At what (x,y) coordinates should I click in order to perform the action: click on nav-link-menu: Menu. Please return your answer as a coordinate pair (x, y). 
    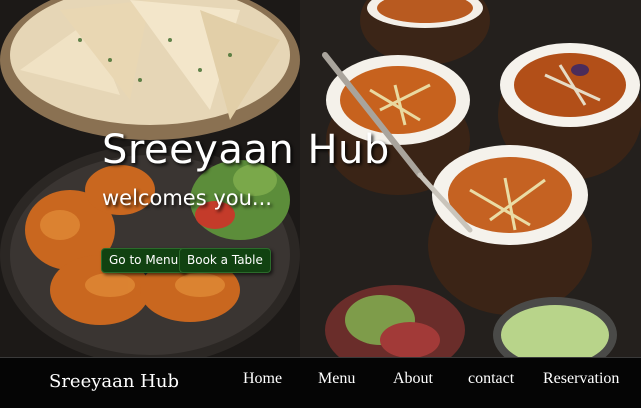
    Looking at the image, I should click on (336, 379).